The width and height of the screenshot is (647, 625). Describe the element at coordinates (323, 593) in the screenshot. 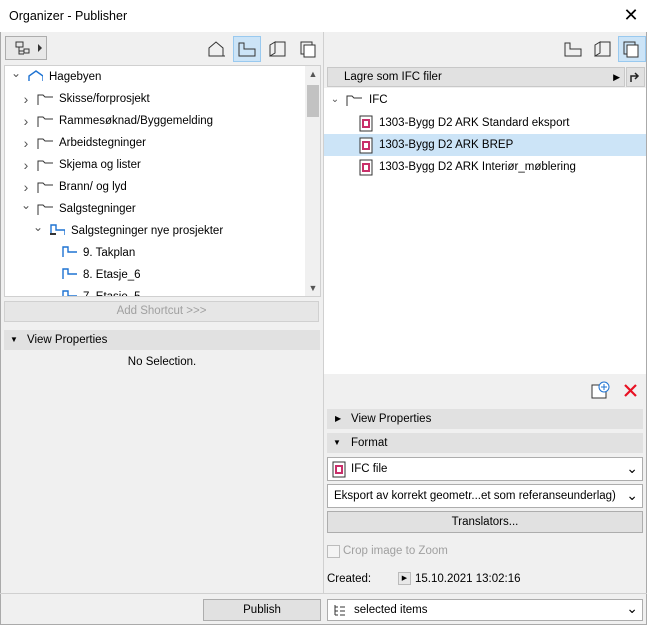

I see `footer-divider` at that location.